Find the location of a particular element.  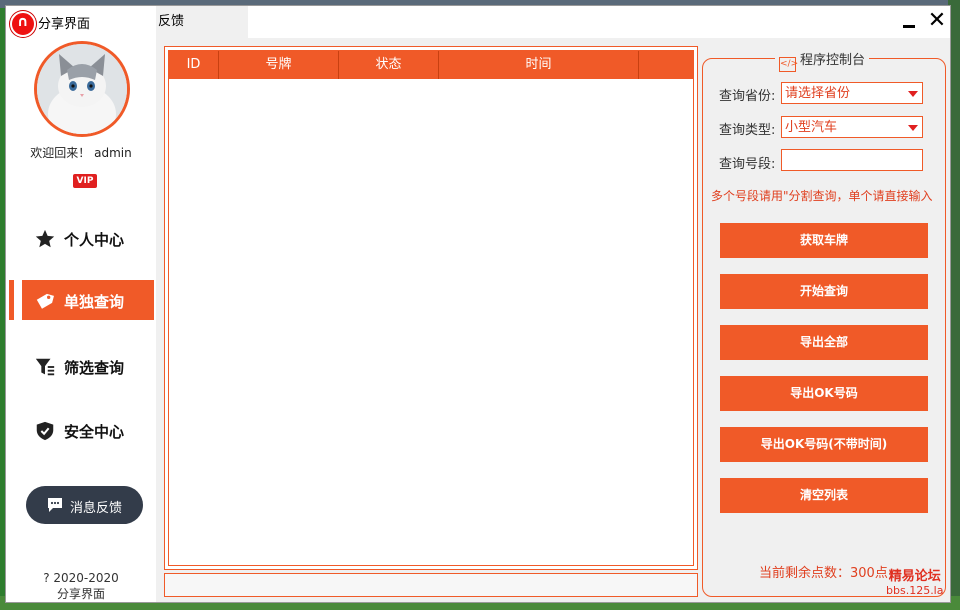

copyright-name: 分享界面 is located at coordinates (80, 594).